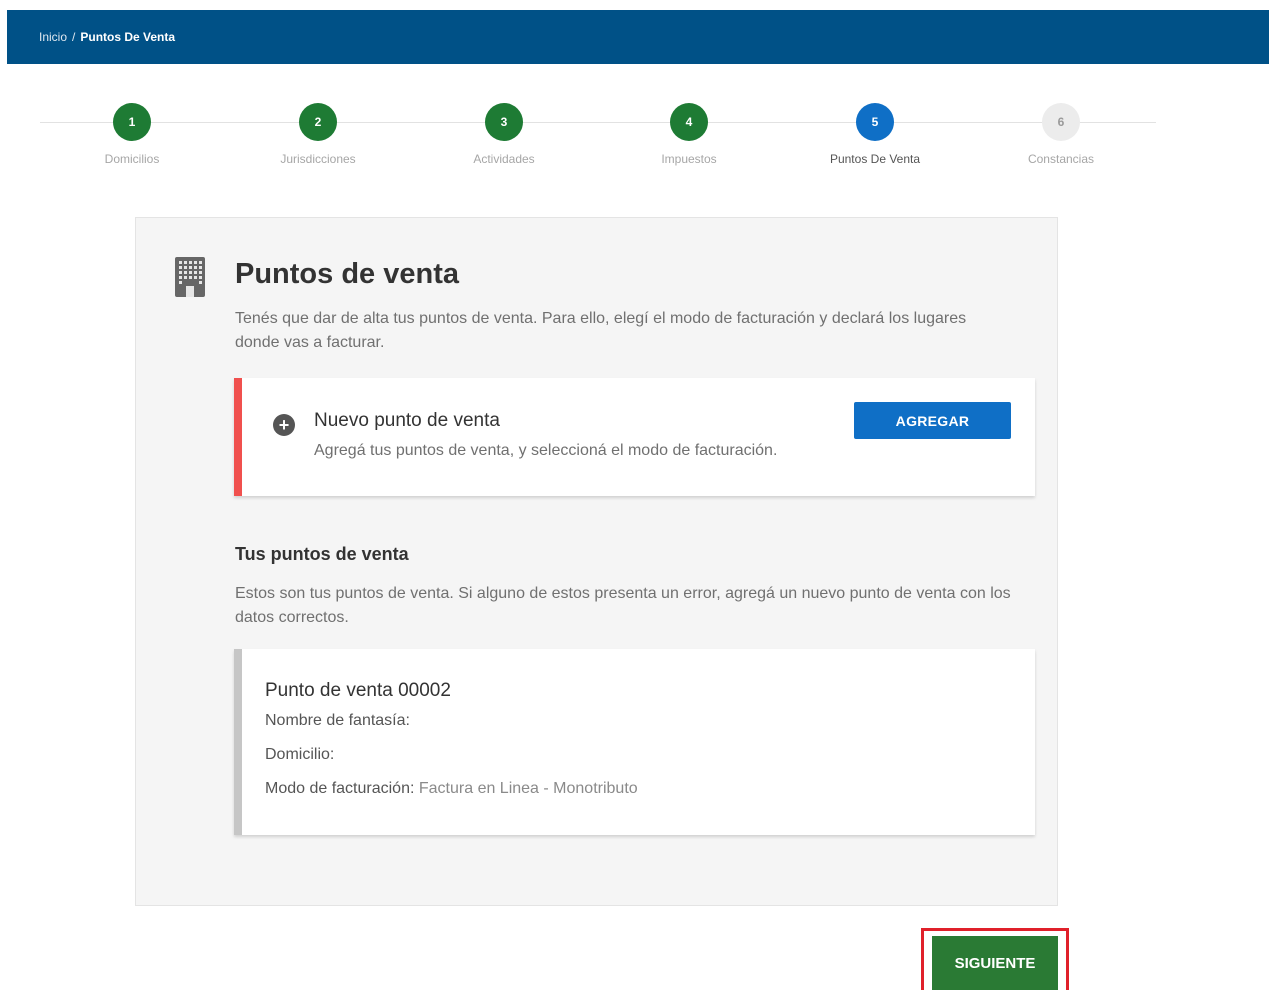 The image size is (1269, 990). Describe the element at coordinates (932, 420) in the screenshot. I see `add-point-button: AGREGAR` at that location.